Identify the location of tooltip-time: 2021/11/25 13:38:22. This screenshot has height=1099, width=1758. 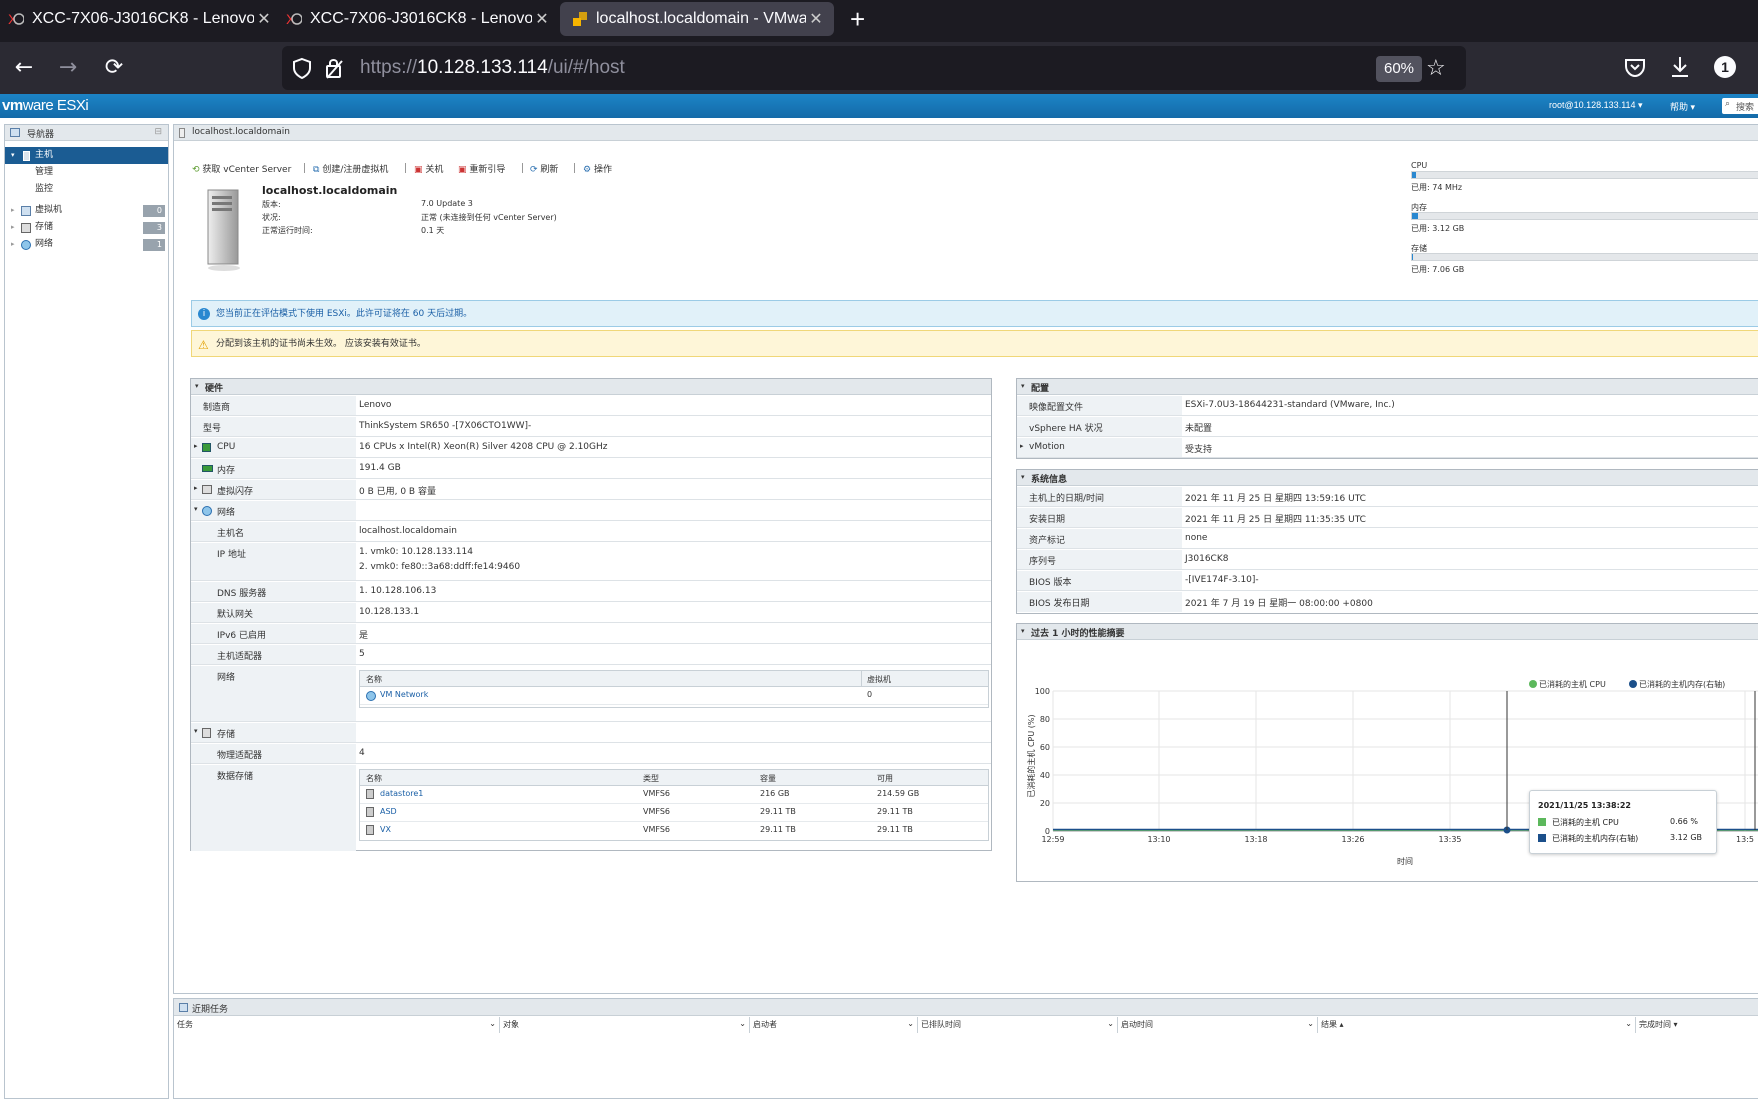
(1584, 805).